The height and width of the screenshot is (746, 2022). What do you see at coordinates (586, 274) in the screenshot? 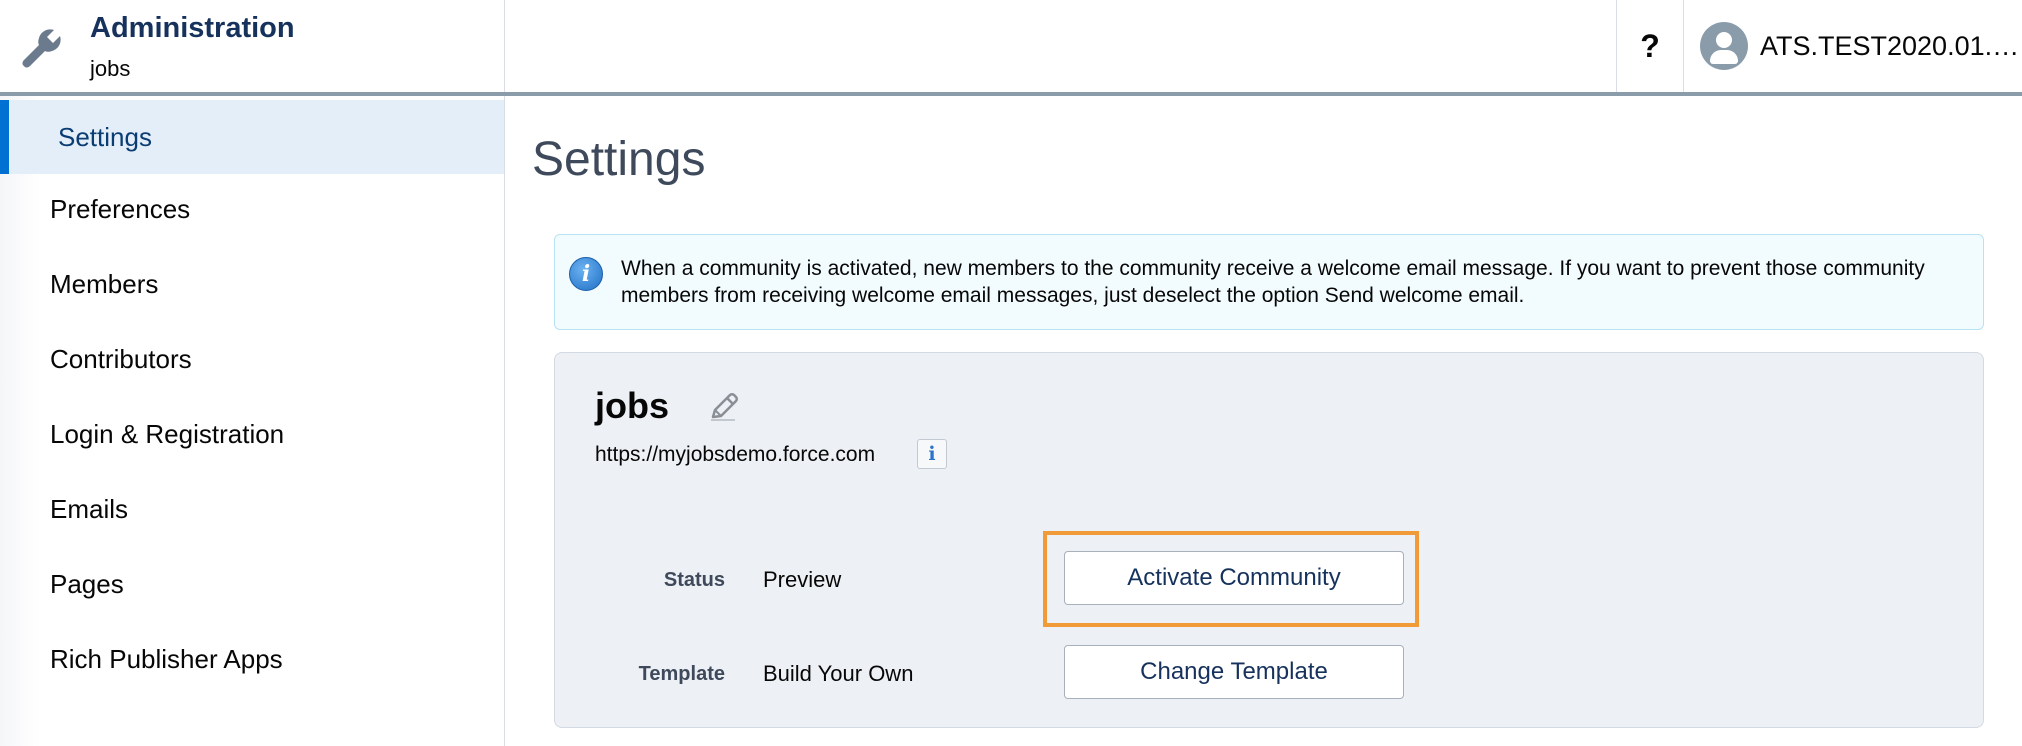
I see `info-icon: i` at bounding box center [586, 274].